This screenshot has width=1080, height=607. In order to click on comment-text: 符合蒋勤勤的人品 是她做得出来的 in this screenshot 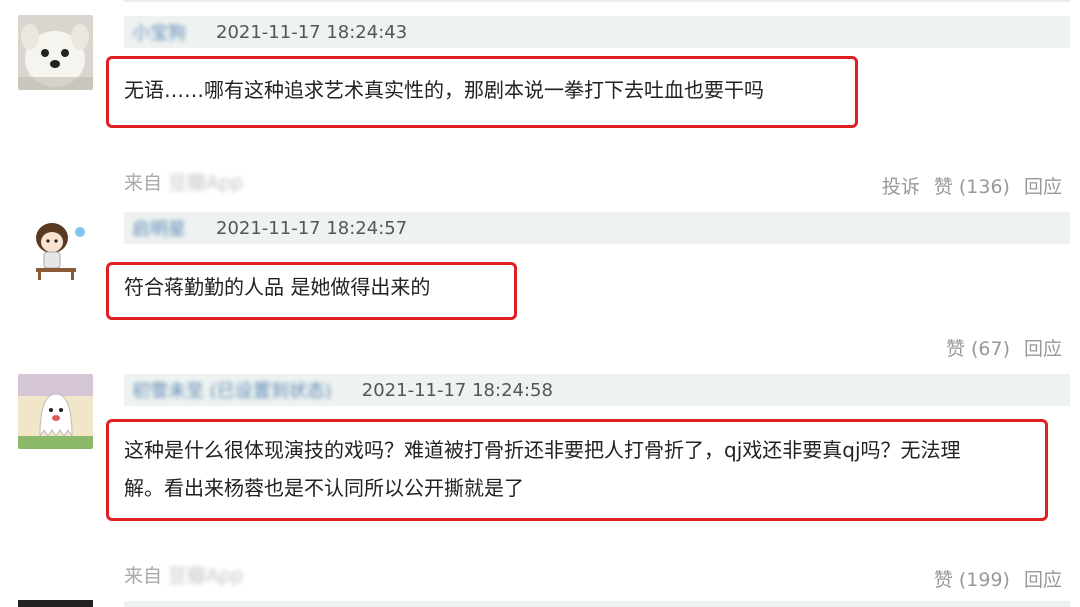, I will do `click(277, 287)`.